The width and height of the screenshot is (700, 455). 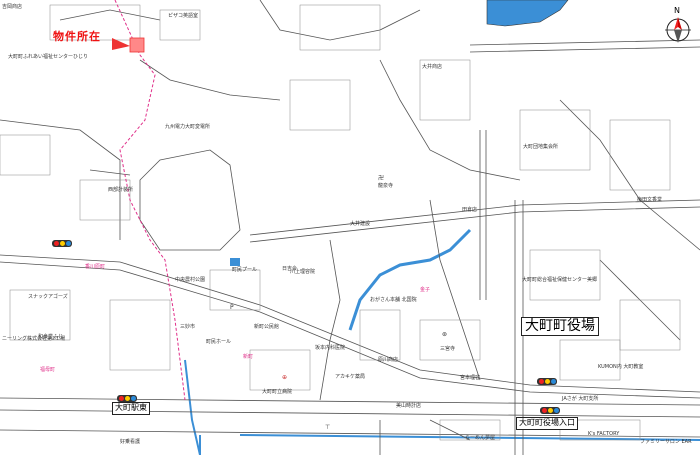 What do you see at coordinates (650, 200) in the screenshot?
I see `place-label: 梅田文香堂` at bounding box center [650, 200].